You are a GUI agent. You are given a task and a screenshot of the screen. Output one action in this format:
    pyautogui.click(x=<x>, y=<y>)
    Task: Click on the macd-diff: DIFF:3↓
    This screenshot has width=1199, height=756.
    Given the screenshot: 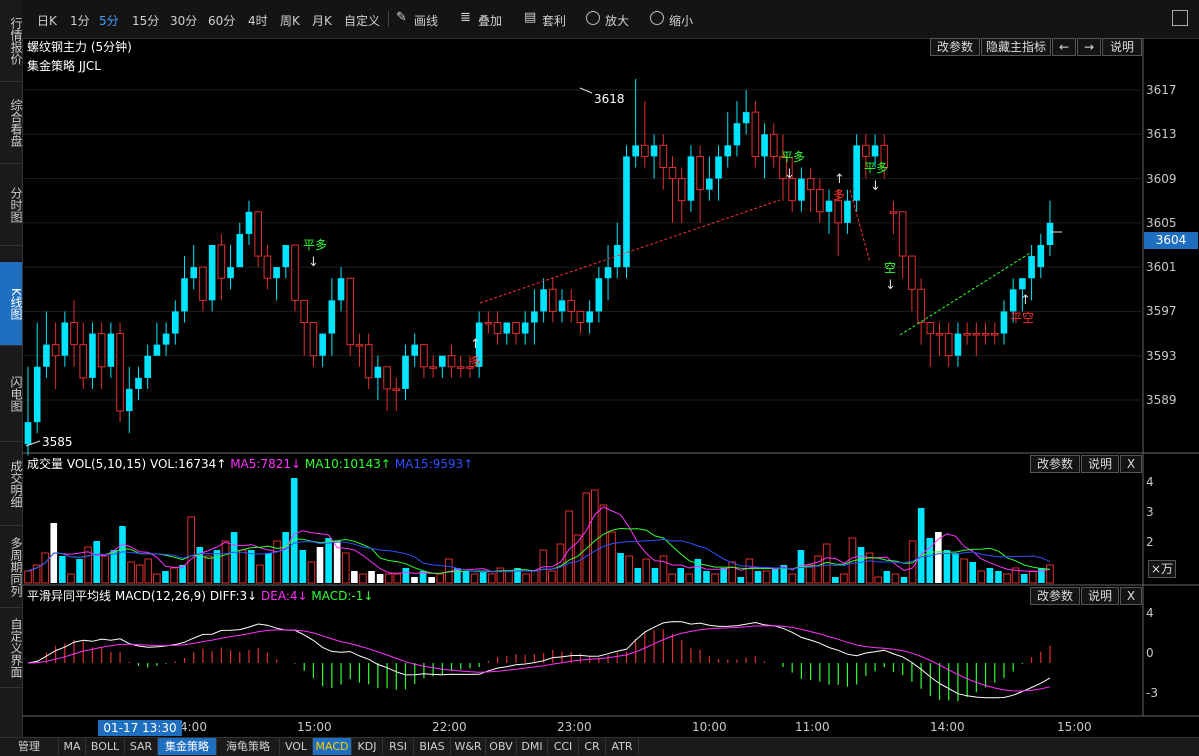 What is the action you would take?
    pyautogui.click(x=233, y=596)
    